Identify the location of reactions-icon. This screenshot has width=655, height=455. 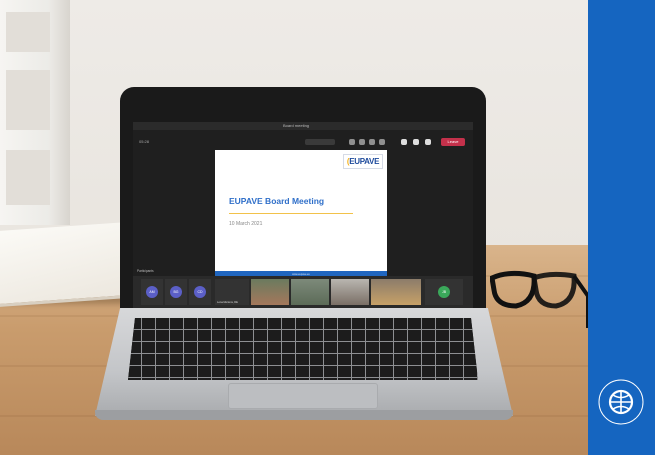
(372, 142).